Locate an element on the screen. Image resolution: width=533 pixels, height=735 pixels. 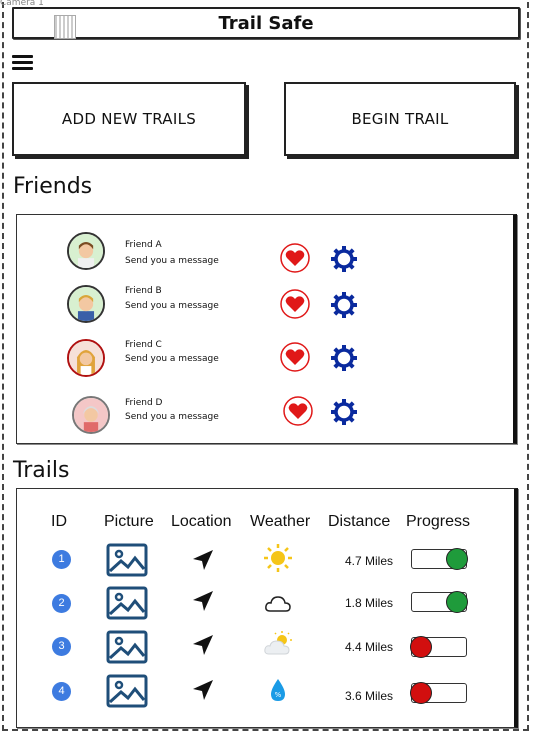
distance-value: 4.7 Miles is located at coordinates (369, 561).